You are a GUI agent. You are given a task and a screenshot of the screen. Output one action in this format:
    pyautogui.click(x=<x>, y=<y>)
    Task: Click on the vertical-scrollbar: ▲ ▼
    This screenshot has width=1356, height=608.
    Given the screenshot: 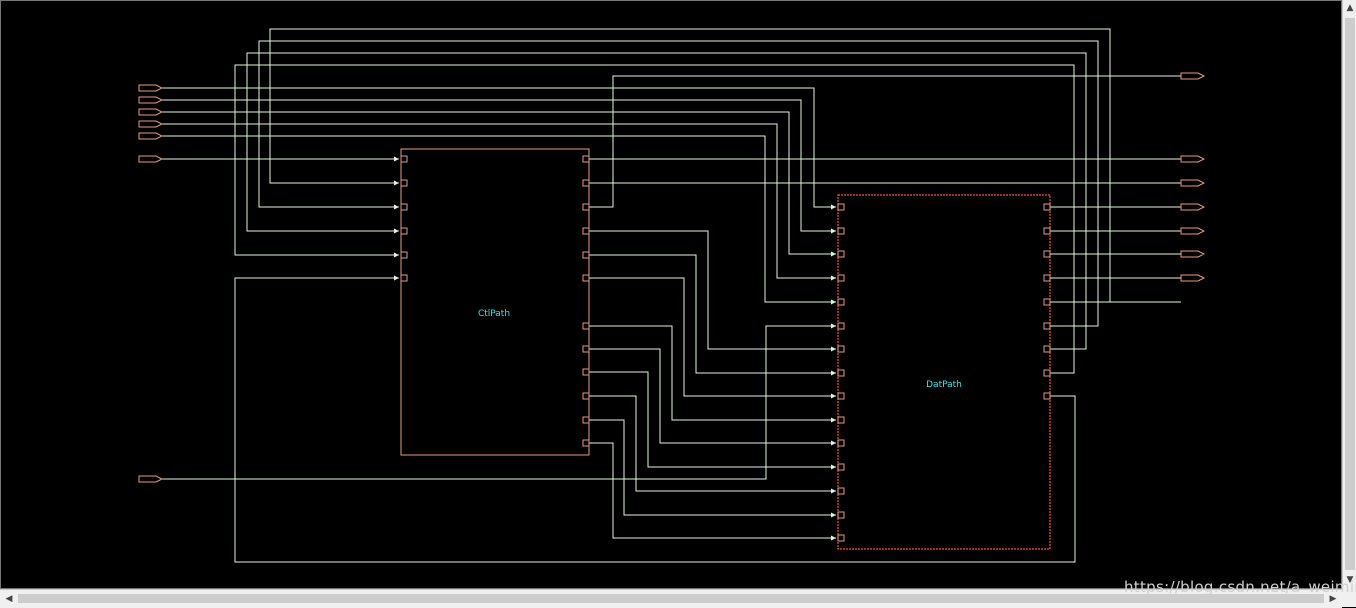 What is the action you would take?
    pyautogui.click(x=1349, y=294)
    